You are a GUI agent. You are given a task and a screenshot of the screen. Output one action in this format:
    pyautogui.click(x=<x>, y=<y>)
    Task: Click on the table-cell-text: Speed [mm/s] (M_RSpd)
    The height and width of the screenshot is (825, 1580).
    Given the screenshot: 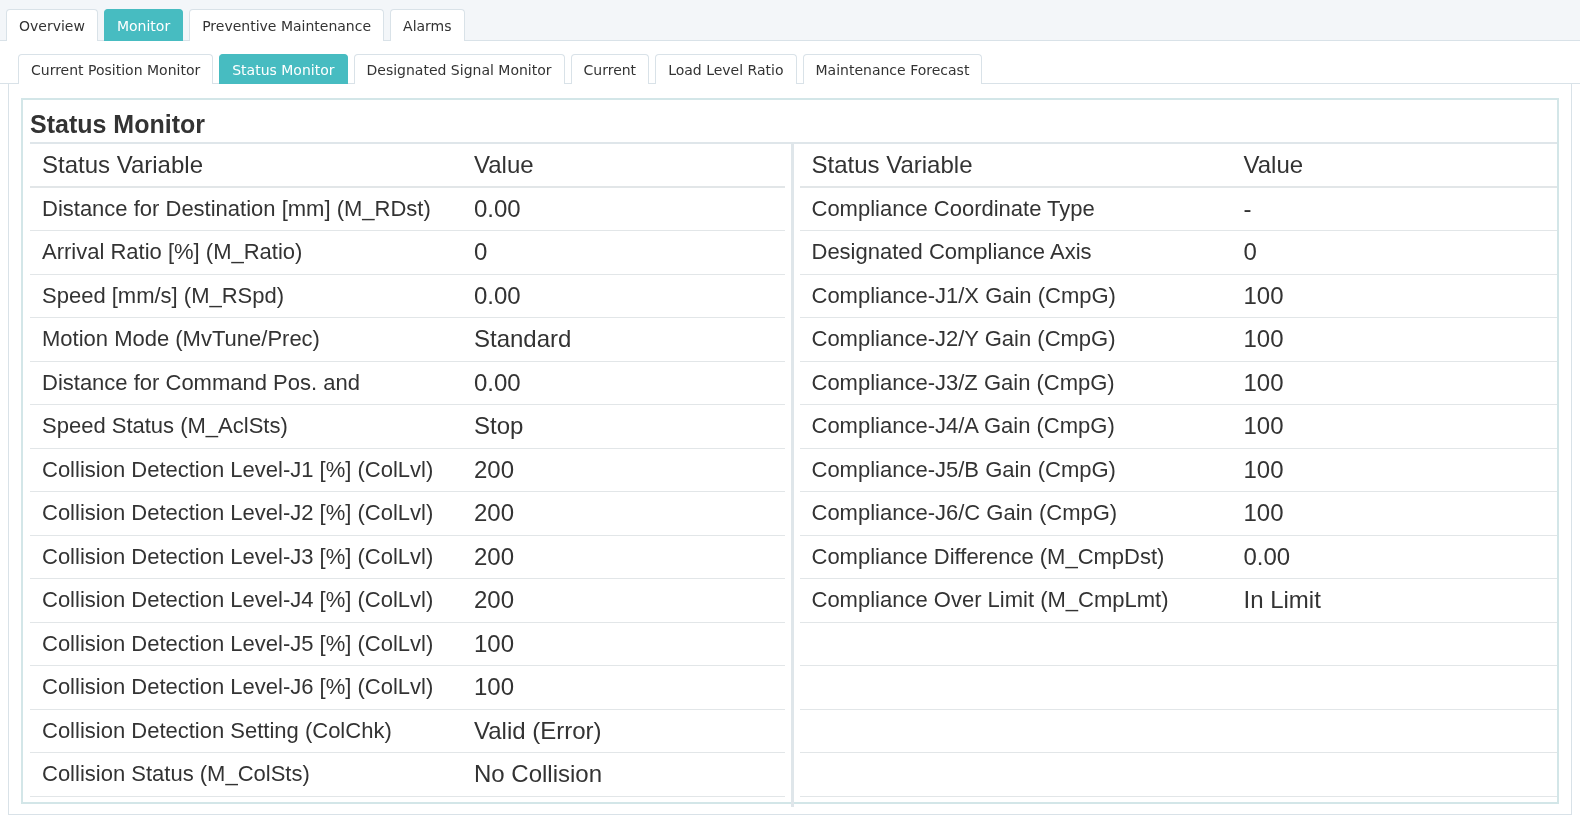 What is the action you would take?
    pyautogui.click(x=164, y=295)
    